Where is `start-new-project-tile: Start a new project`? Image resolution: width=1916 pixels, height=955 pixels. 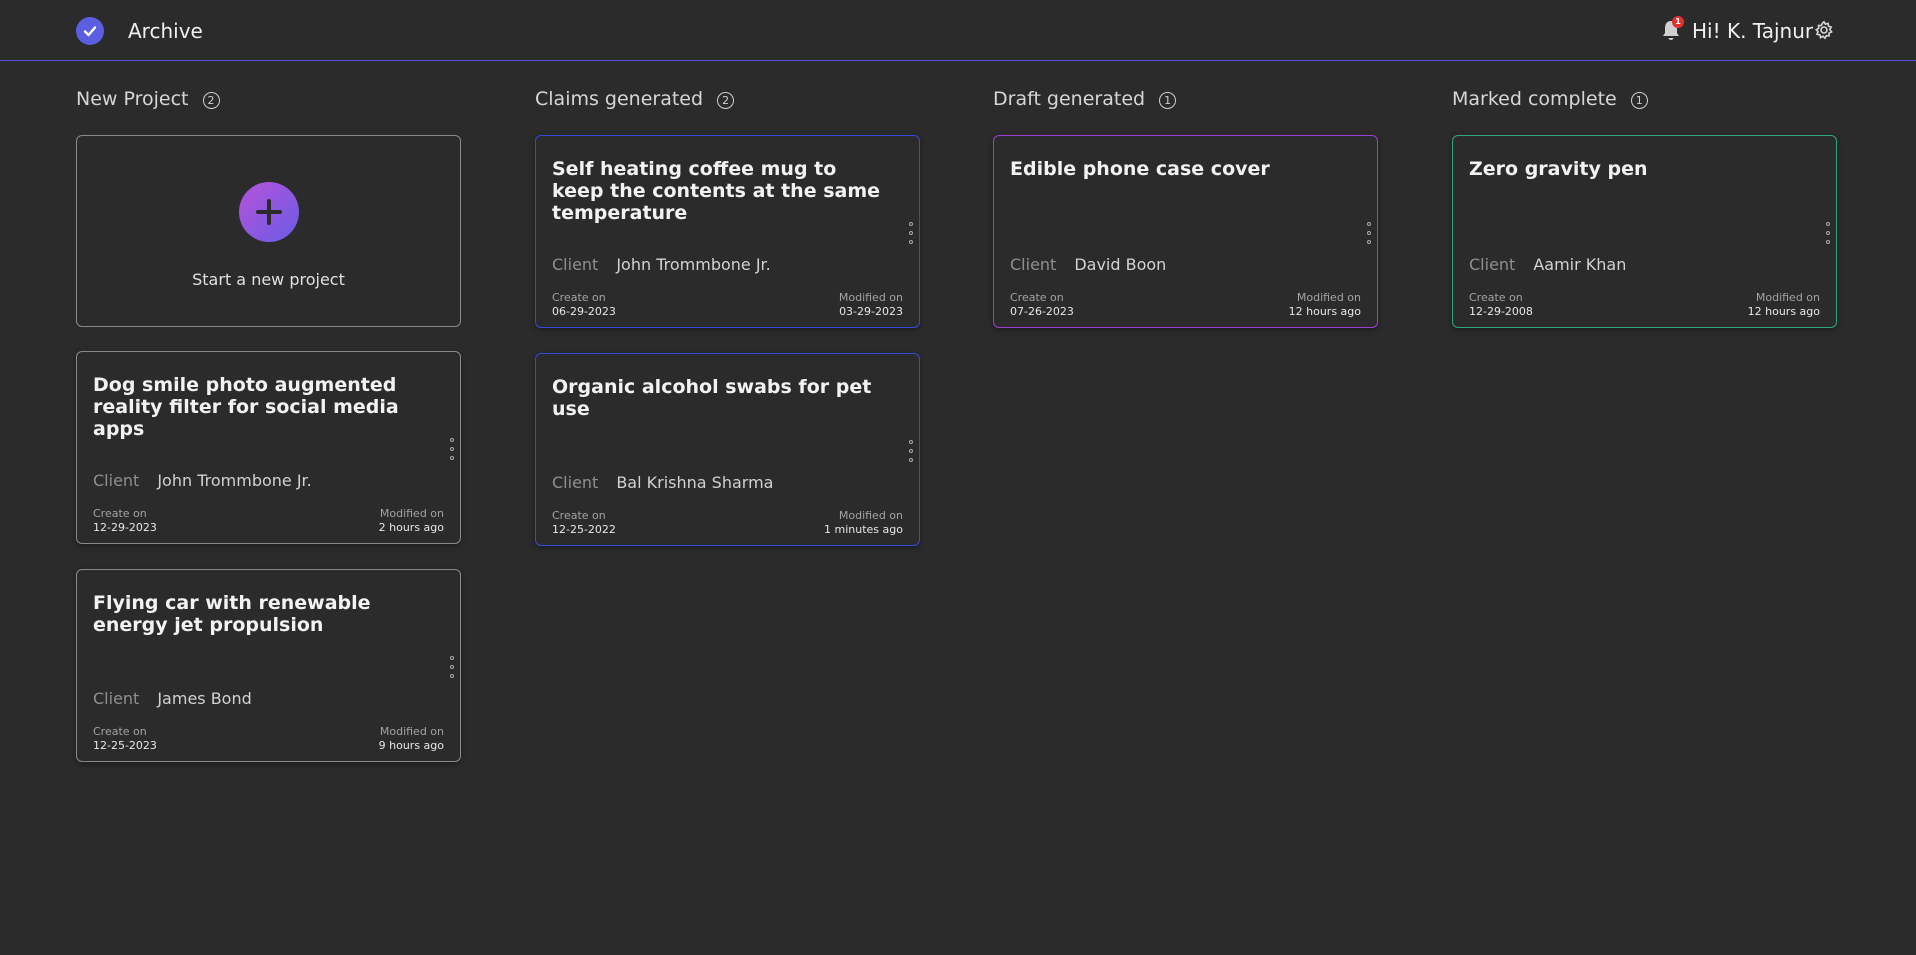 start-new-project-tile: Start a new project is located at coordinates (268, 231).